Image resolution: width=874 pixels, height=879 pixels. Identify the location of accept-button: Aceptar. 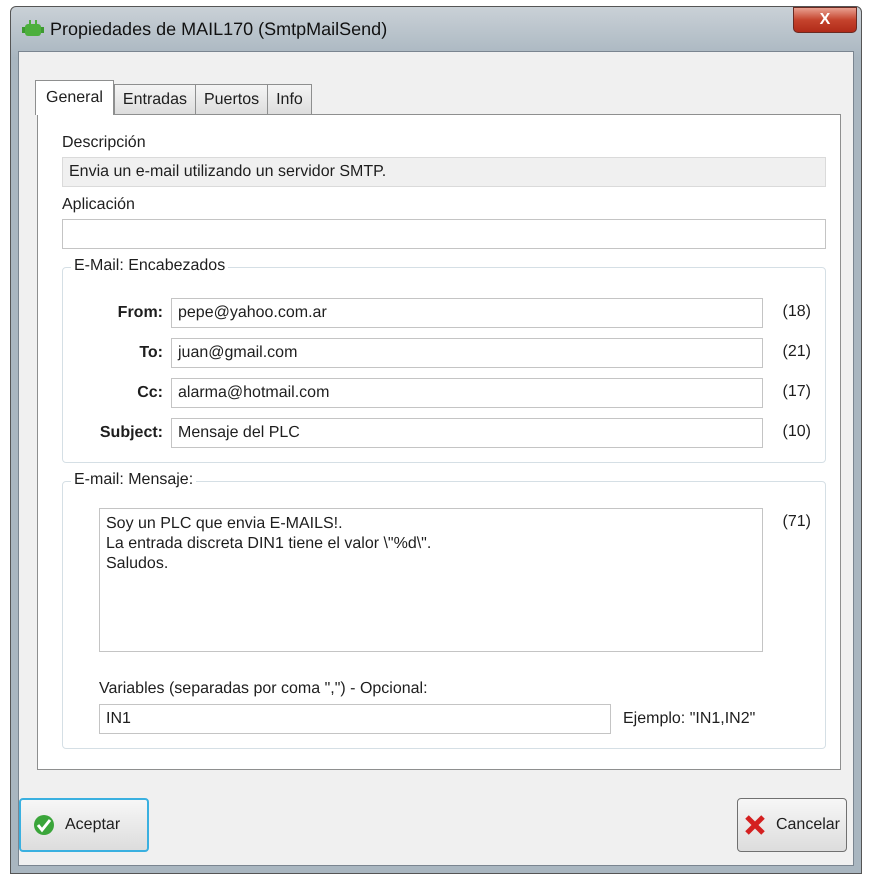
(84, 825).